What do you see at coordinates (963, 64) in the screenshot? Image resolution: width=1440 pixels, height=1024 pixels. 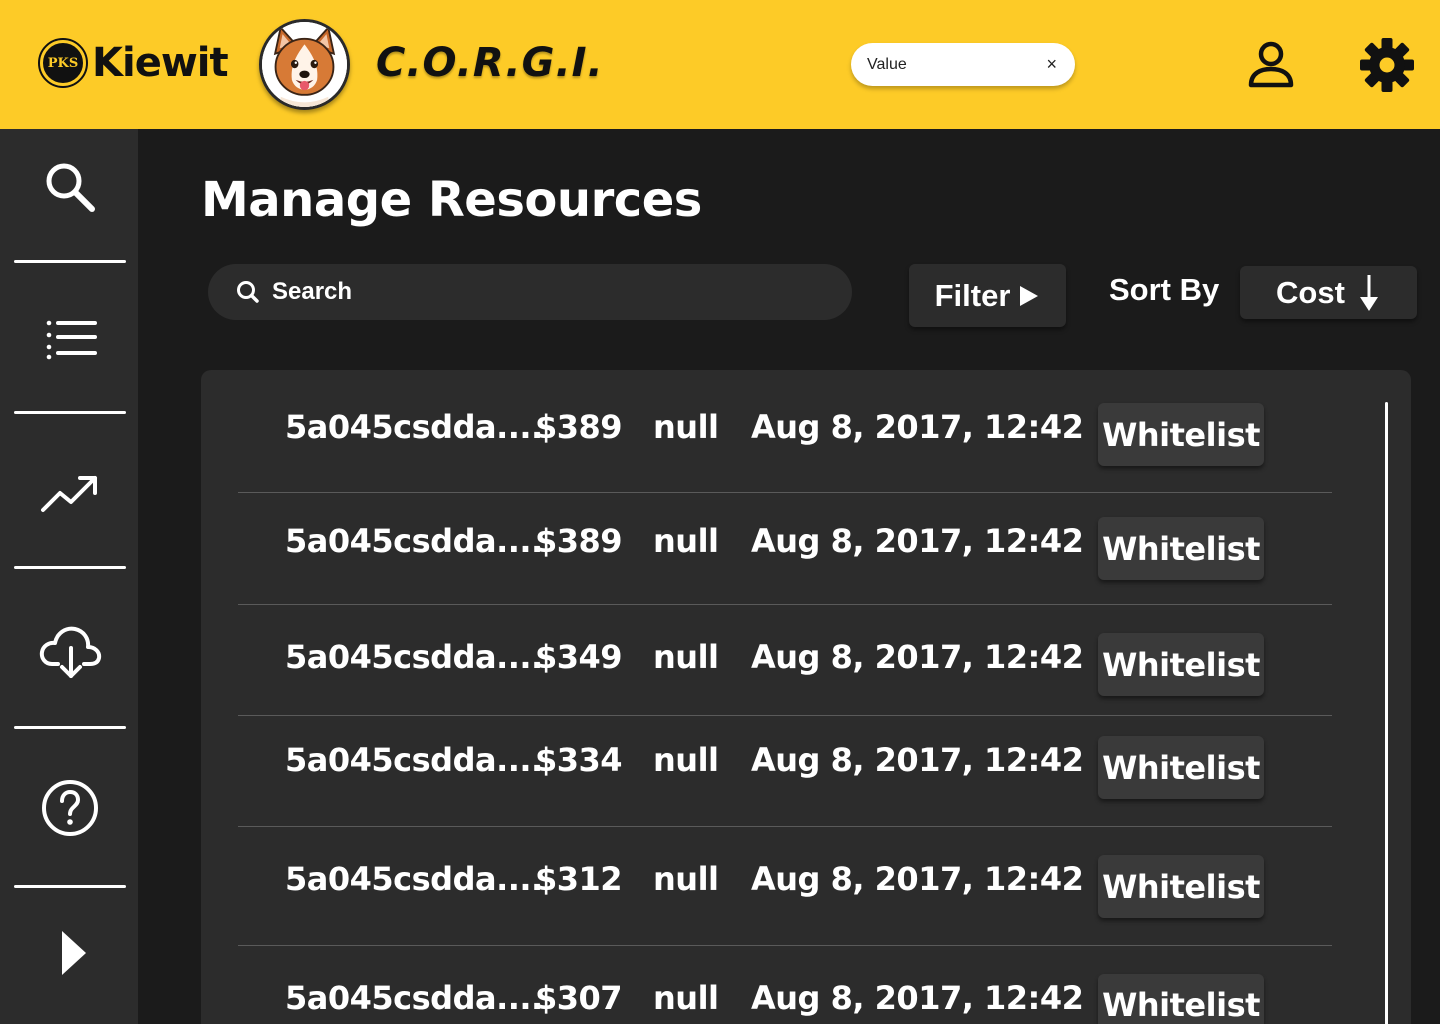 I see `filter-chip: Value ×` at bounding box center [963, 64].